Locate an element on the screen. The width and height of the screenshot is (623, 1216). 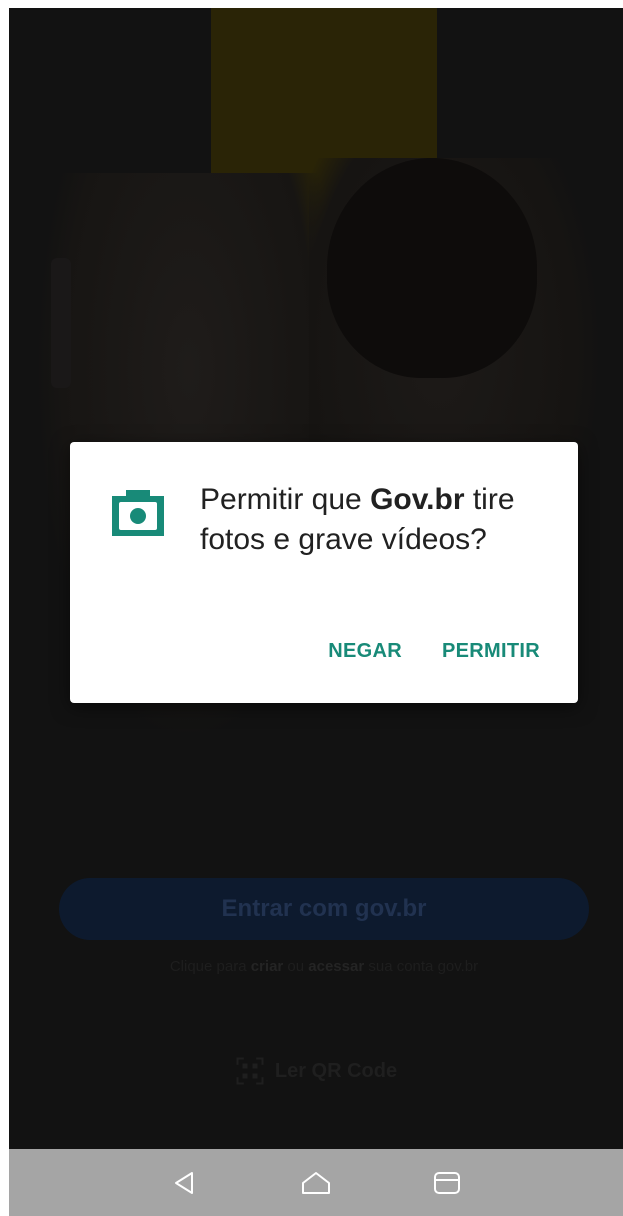
read-qr-code-button: Ler QR Code is located at coordinates (316, 1071).